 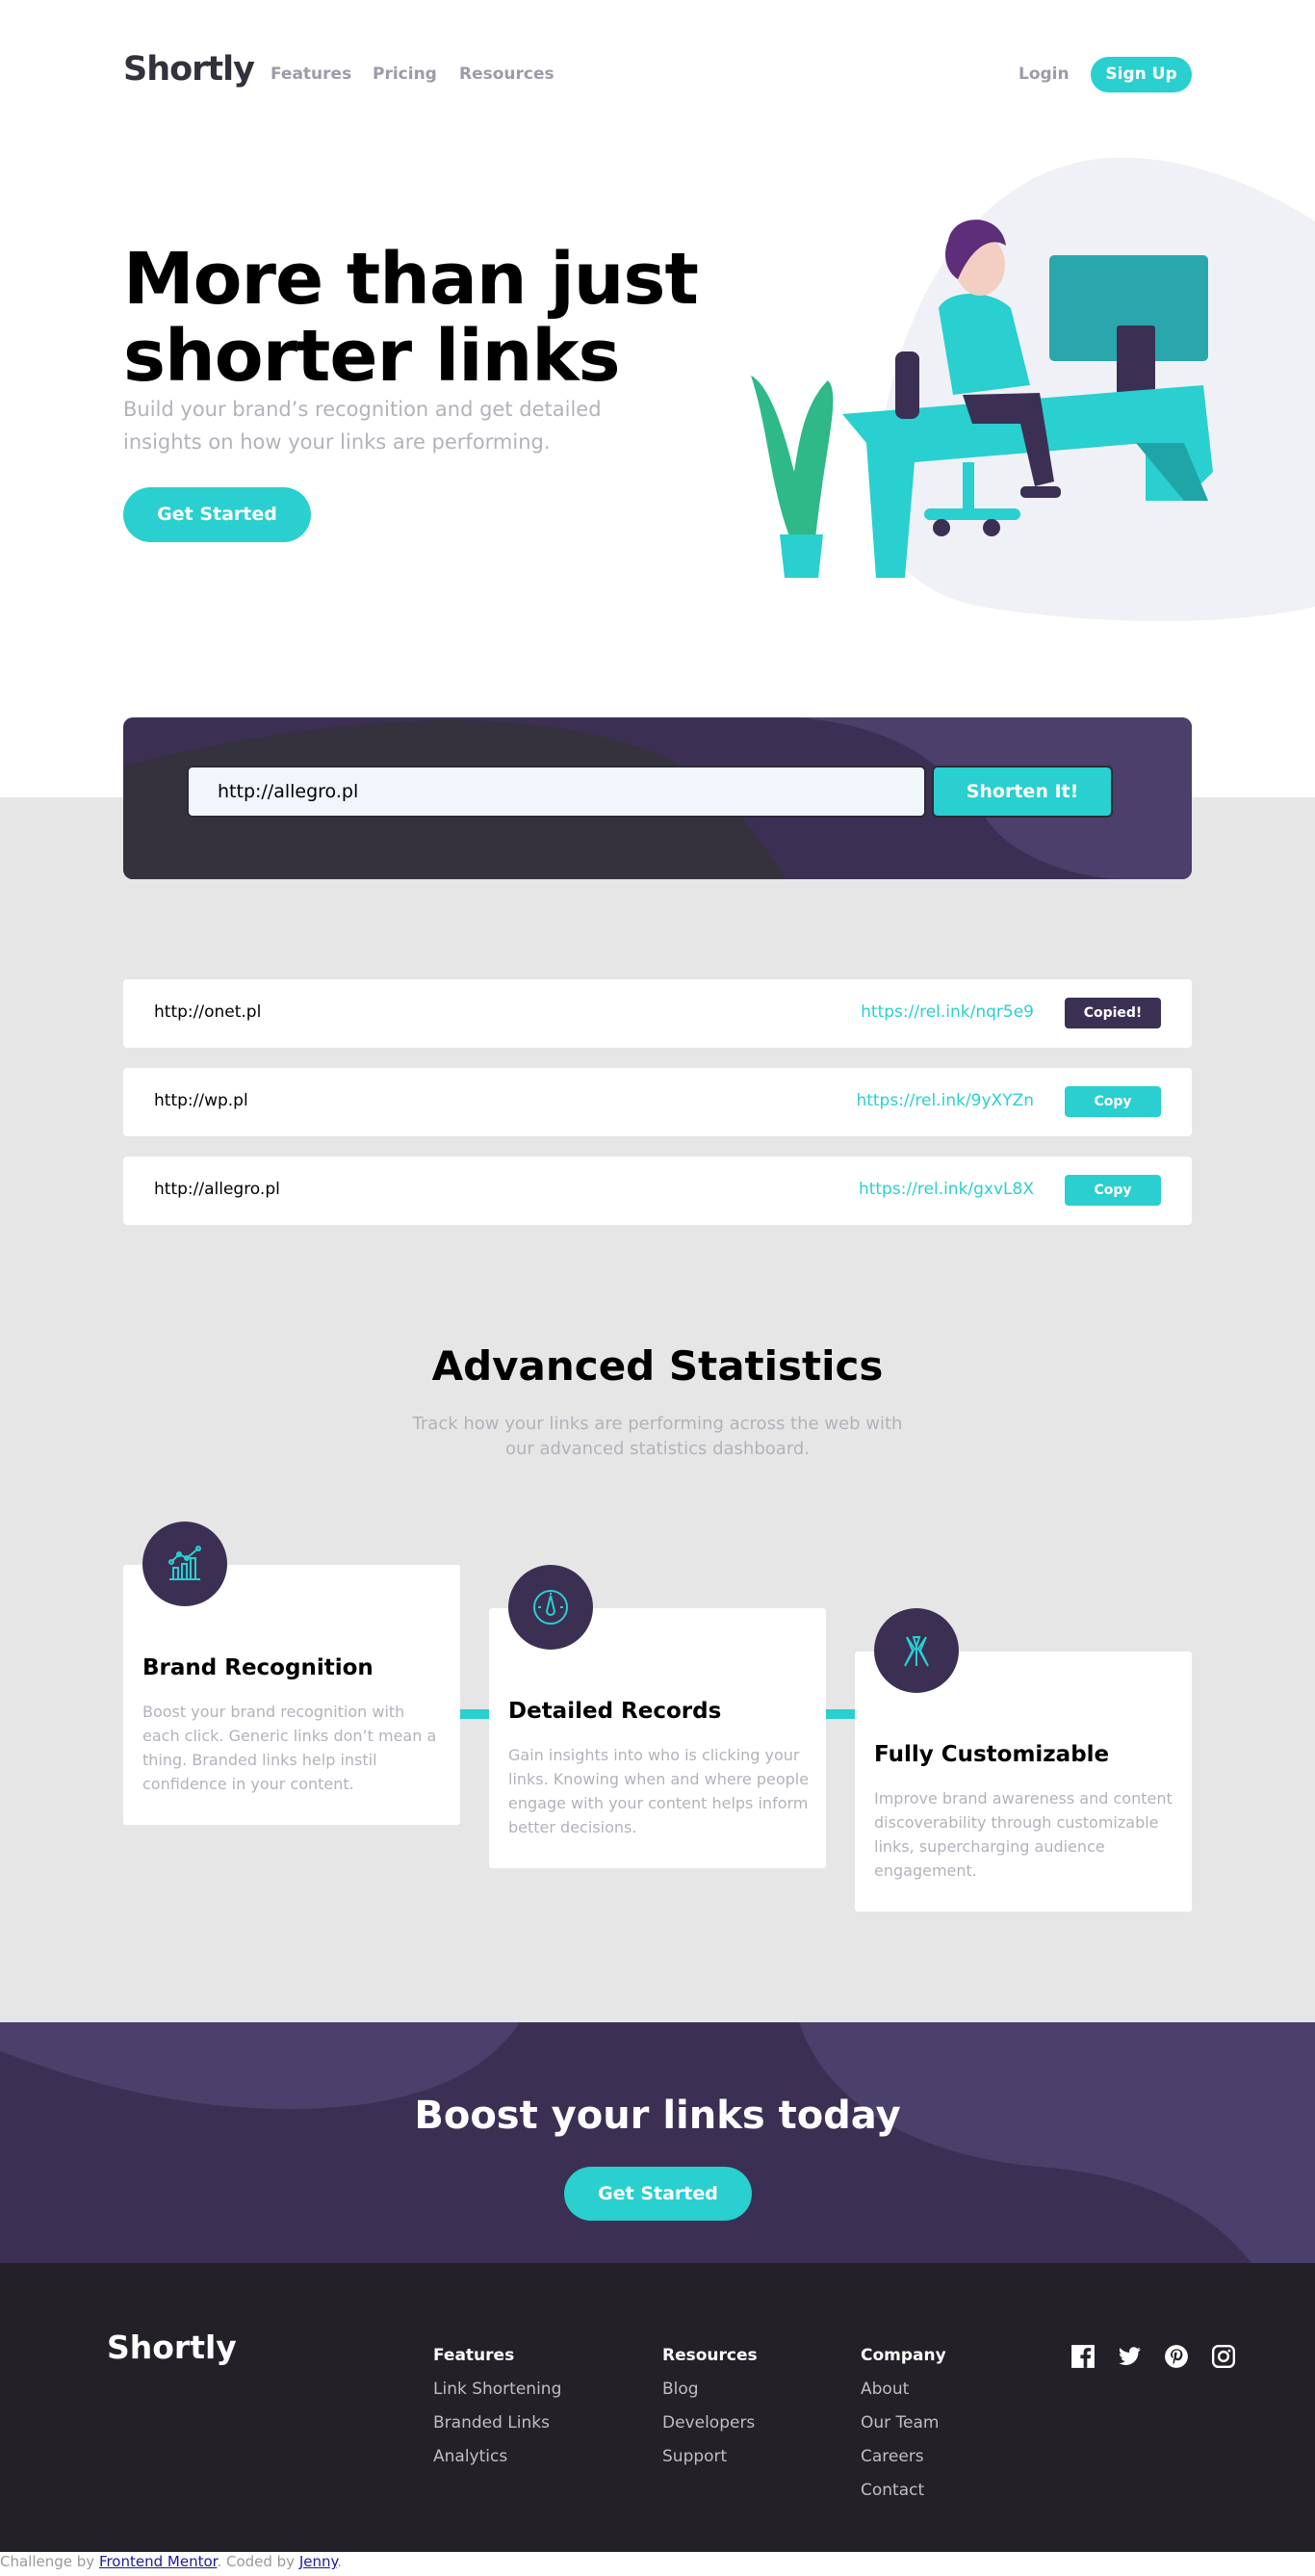 What do you see at coordinates (507, 74) in the screenshot?
I see `nav-link-resources: Resources` at bounding box center [507, 74].